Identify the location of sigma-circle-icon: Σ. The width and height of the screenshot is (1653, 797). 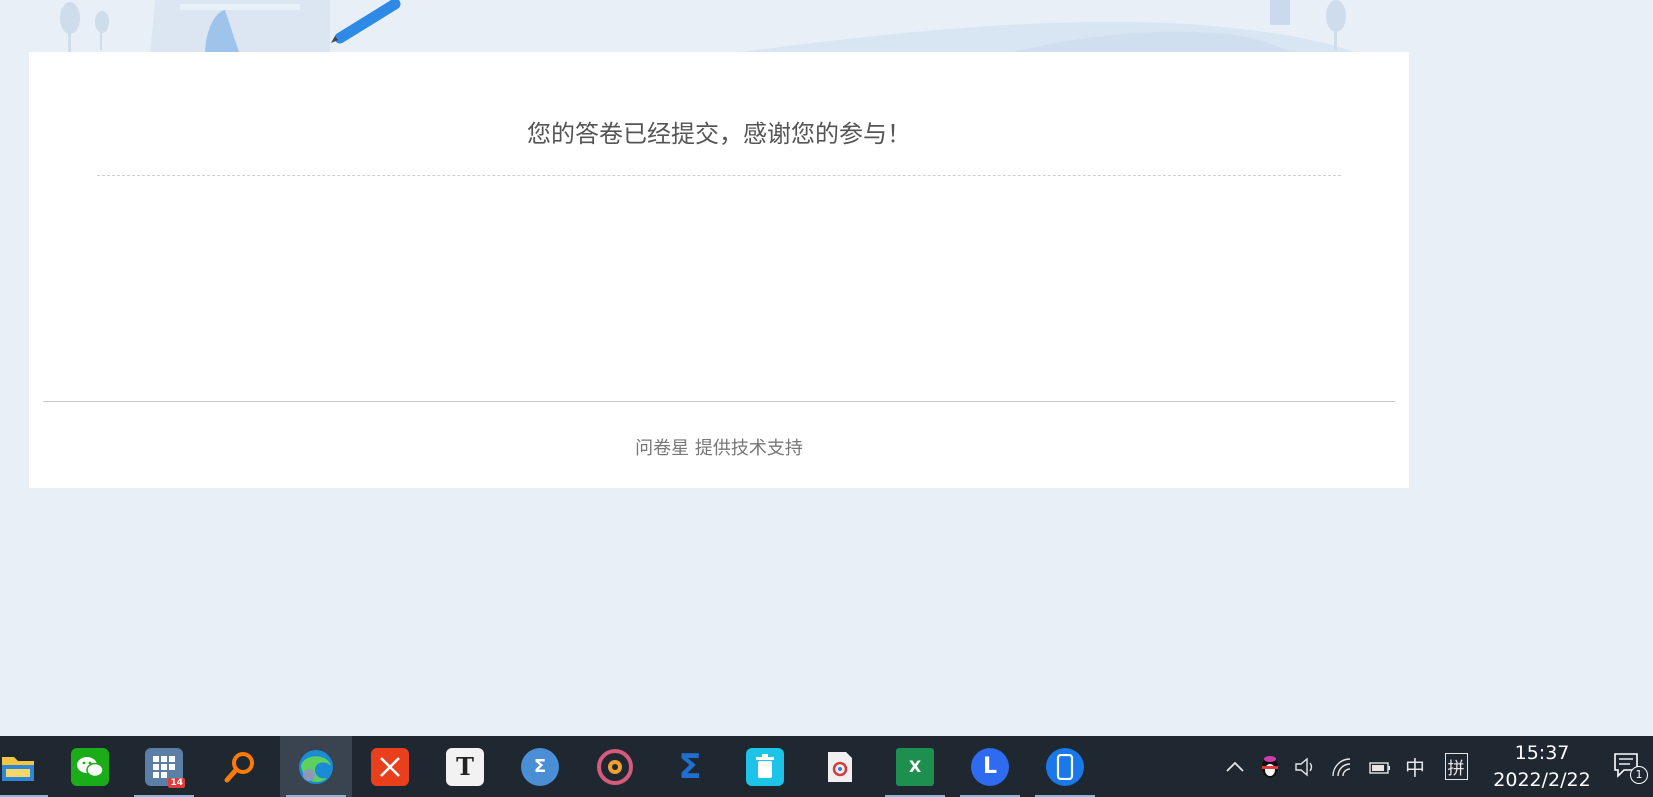
(540, 766).